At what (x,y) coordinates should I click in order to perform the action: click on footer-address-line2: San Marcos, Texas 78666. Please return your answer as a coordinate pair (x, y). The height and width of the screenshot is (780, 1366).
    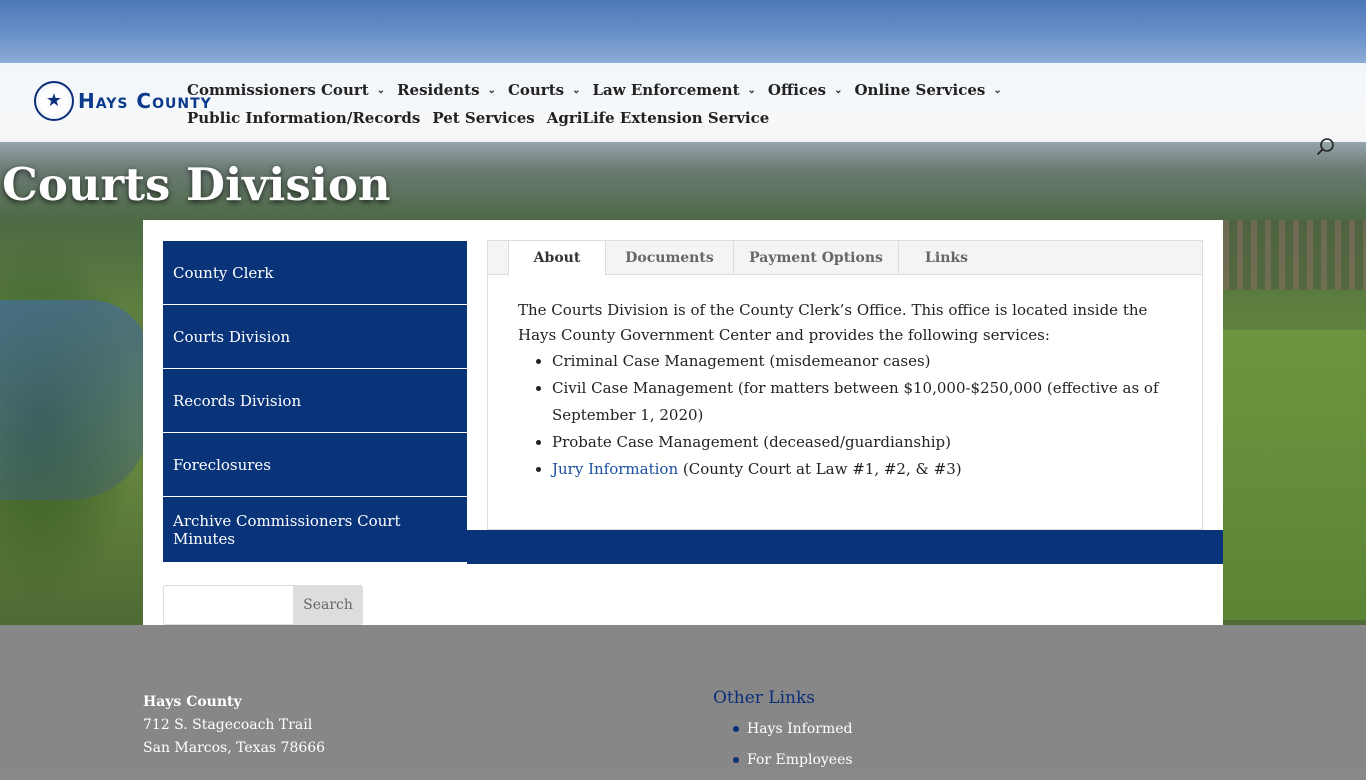
    Looking at the image, I should click on (234, 748).